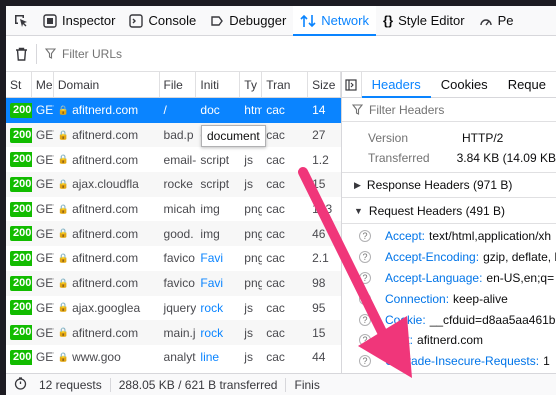 The height and width of the screenshot is (395, 556). What do you see at coordinates (96, 357) in the screenshot?
I see `domain-text: www.goo` at bounding box center [96, 357].